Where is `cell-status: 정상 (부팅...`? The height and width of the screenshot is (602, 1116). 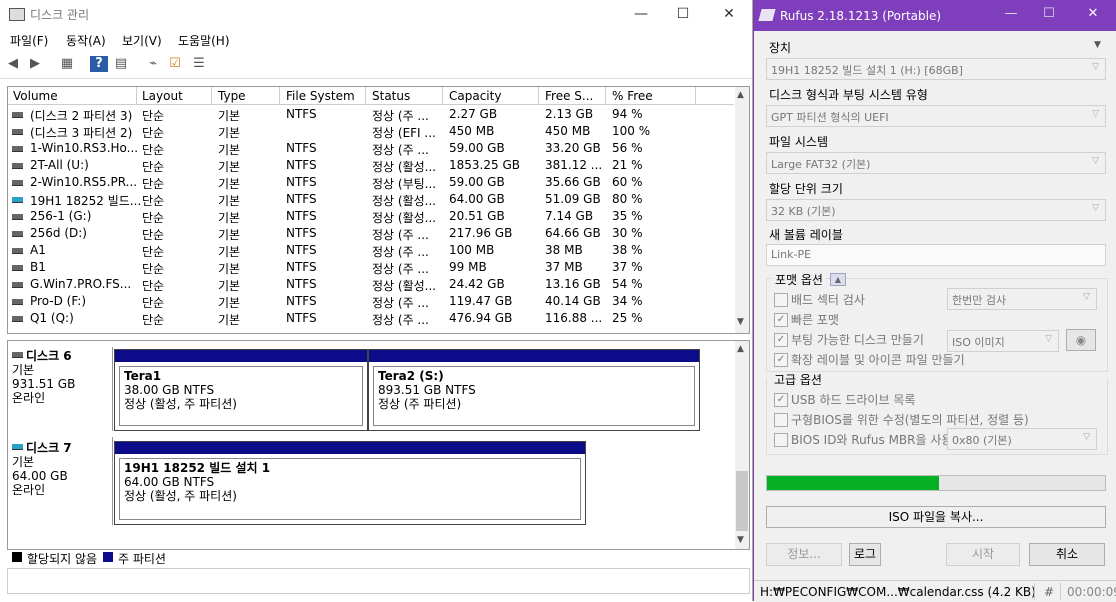 cell-status: 정상 (부팅... is located at coordinates (404, 184).